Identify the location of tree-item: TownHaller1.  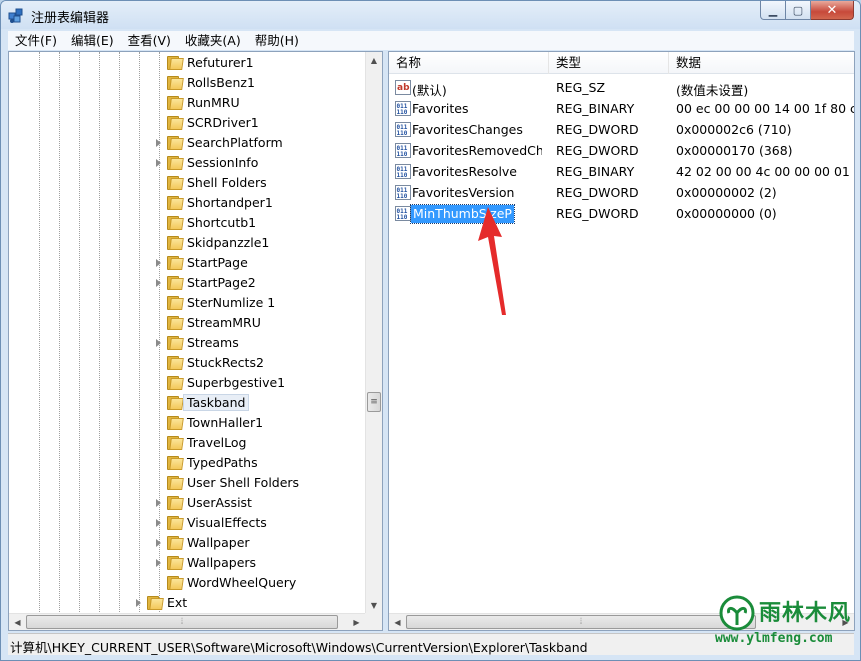
(188, 423).